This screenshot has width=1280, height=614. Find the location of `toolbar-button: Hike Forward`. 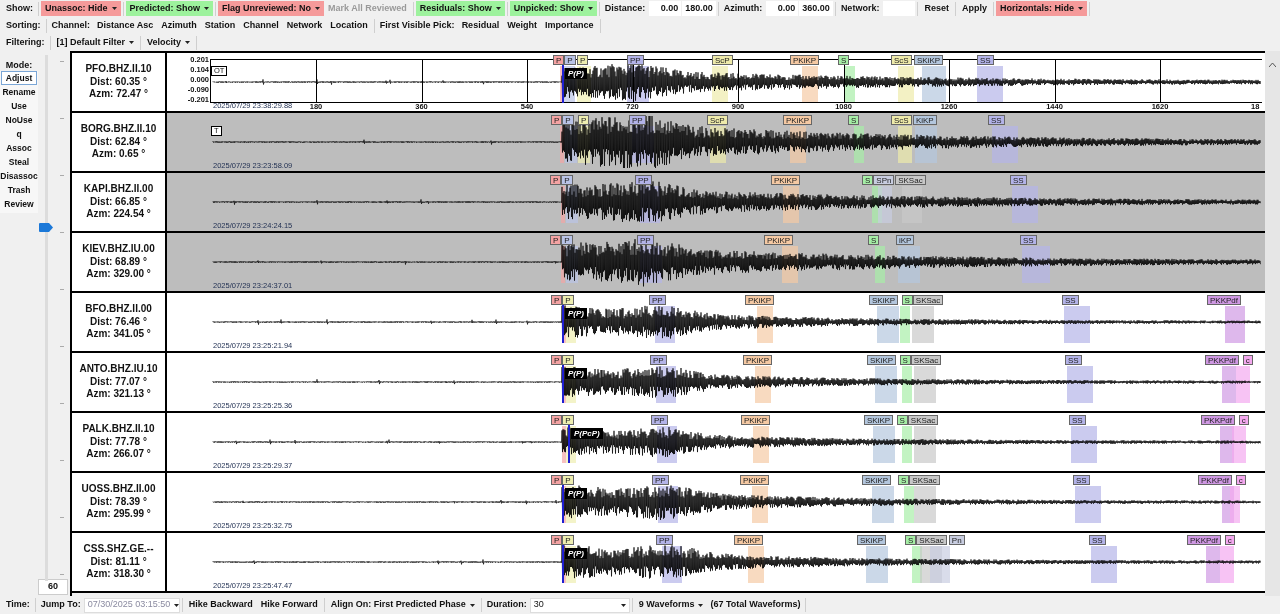

toolbar-button: Hike Forward is located at coordinates (289, 605).